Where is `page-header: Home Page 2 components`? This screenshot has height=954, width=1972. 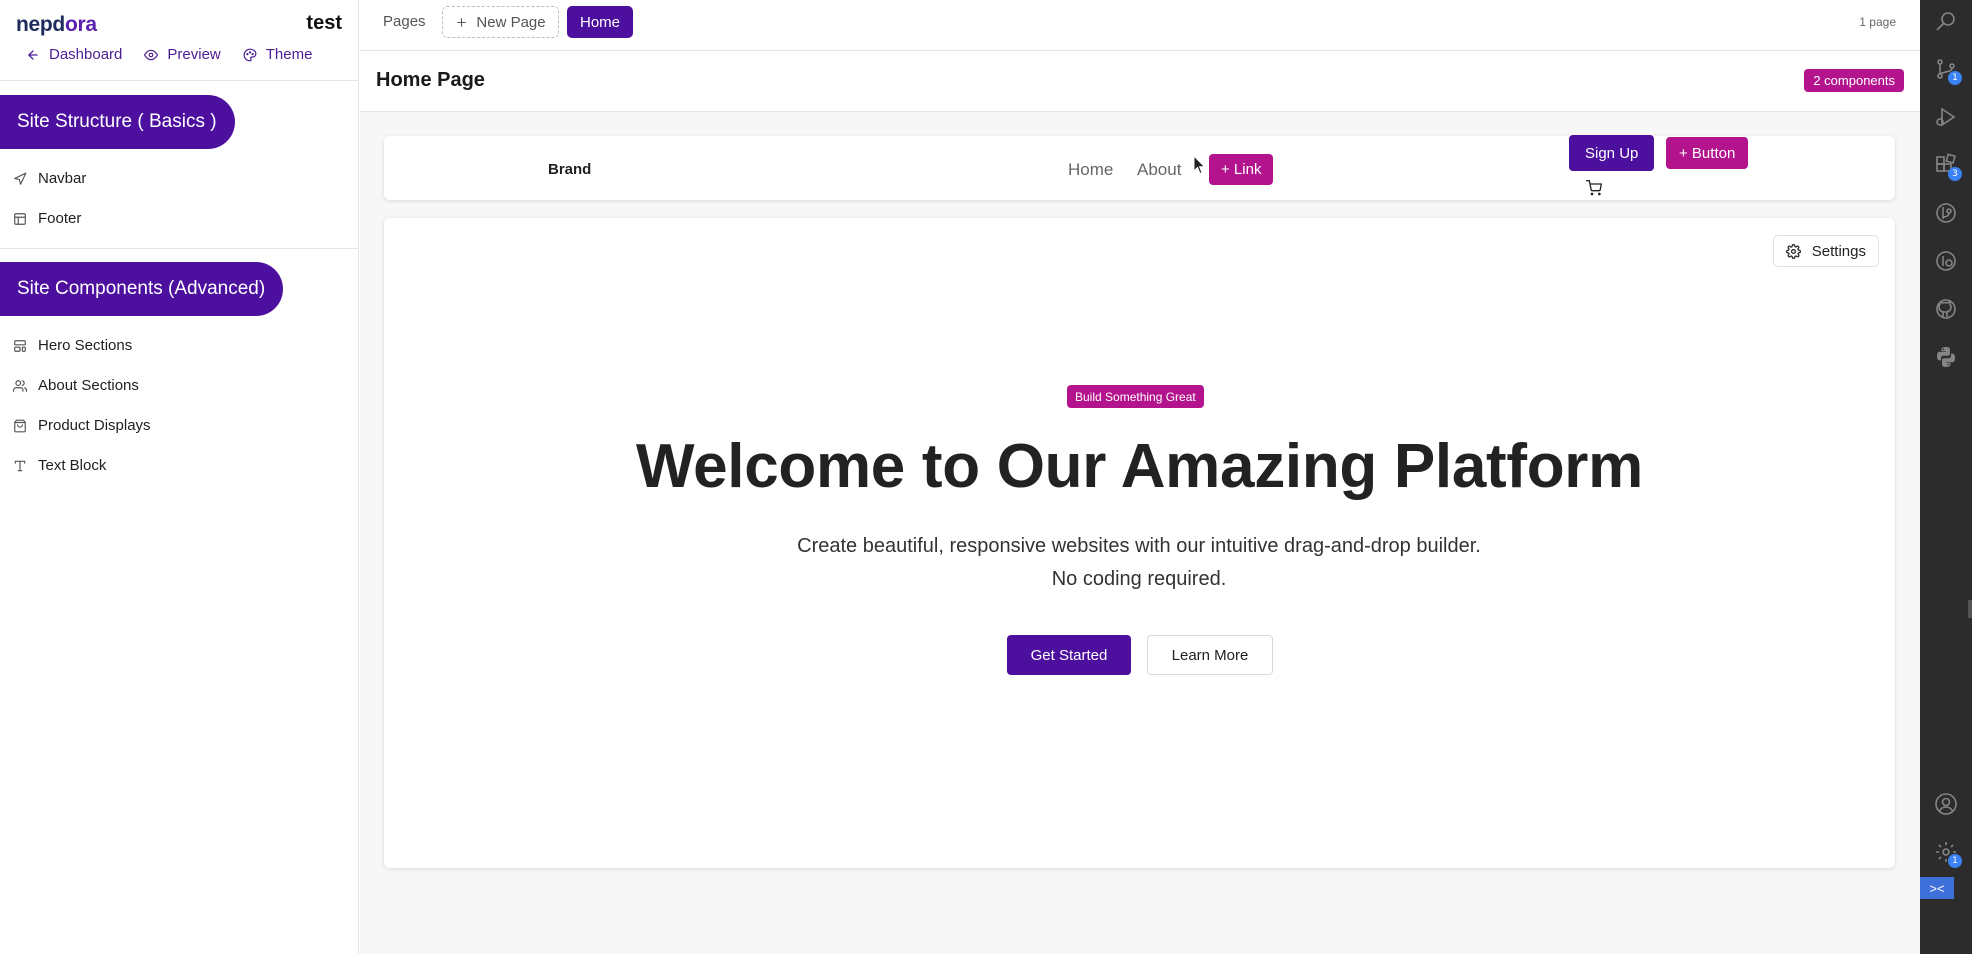 page-header: Home Page 2 components is located at coordinates (1140, 81).